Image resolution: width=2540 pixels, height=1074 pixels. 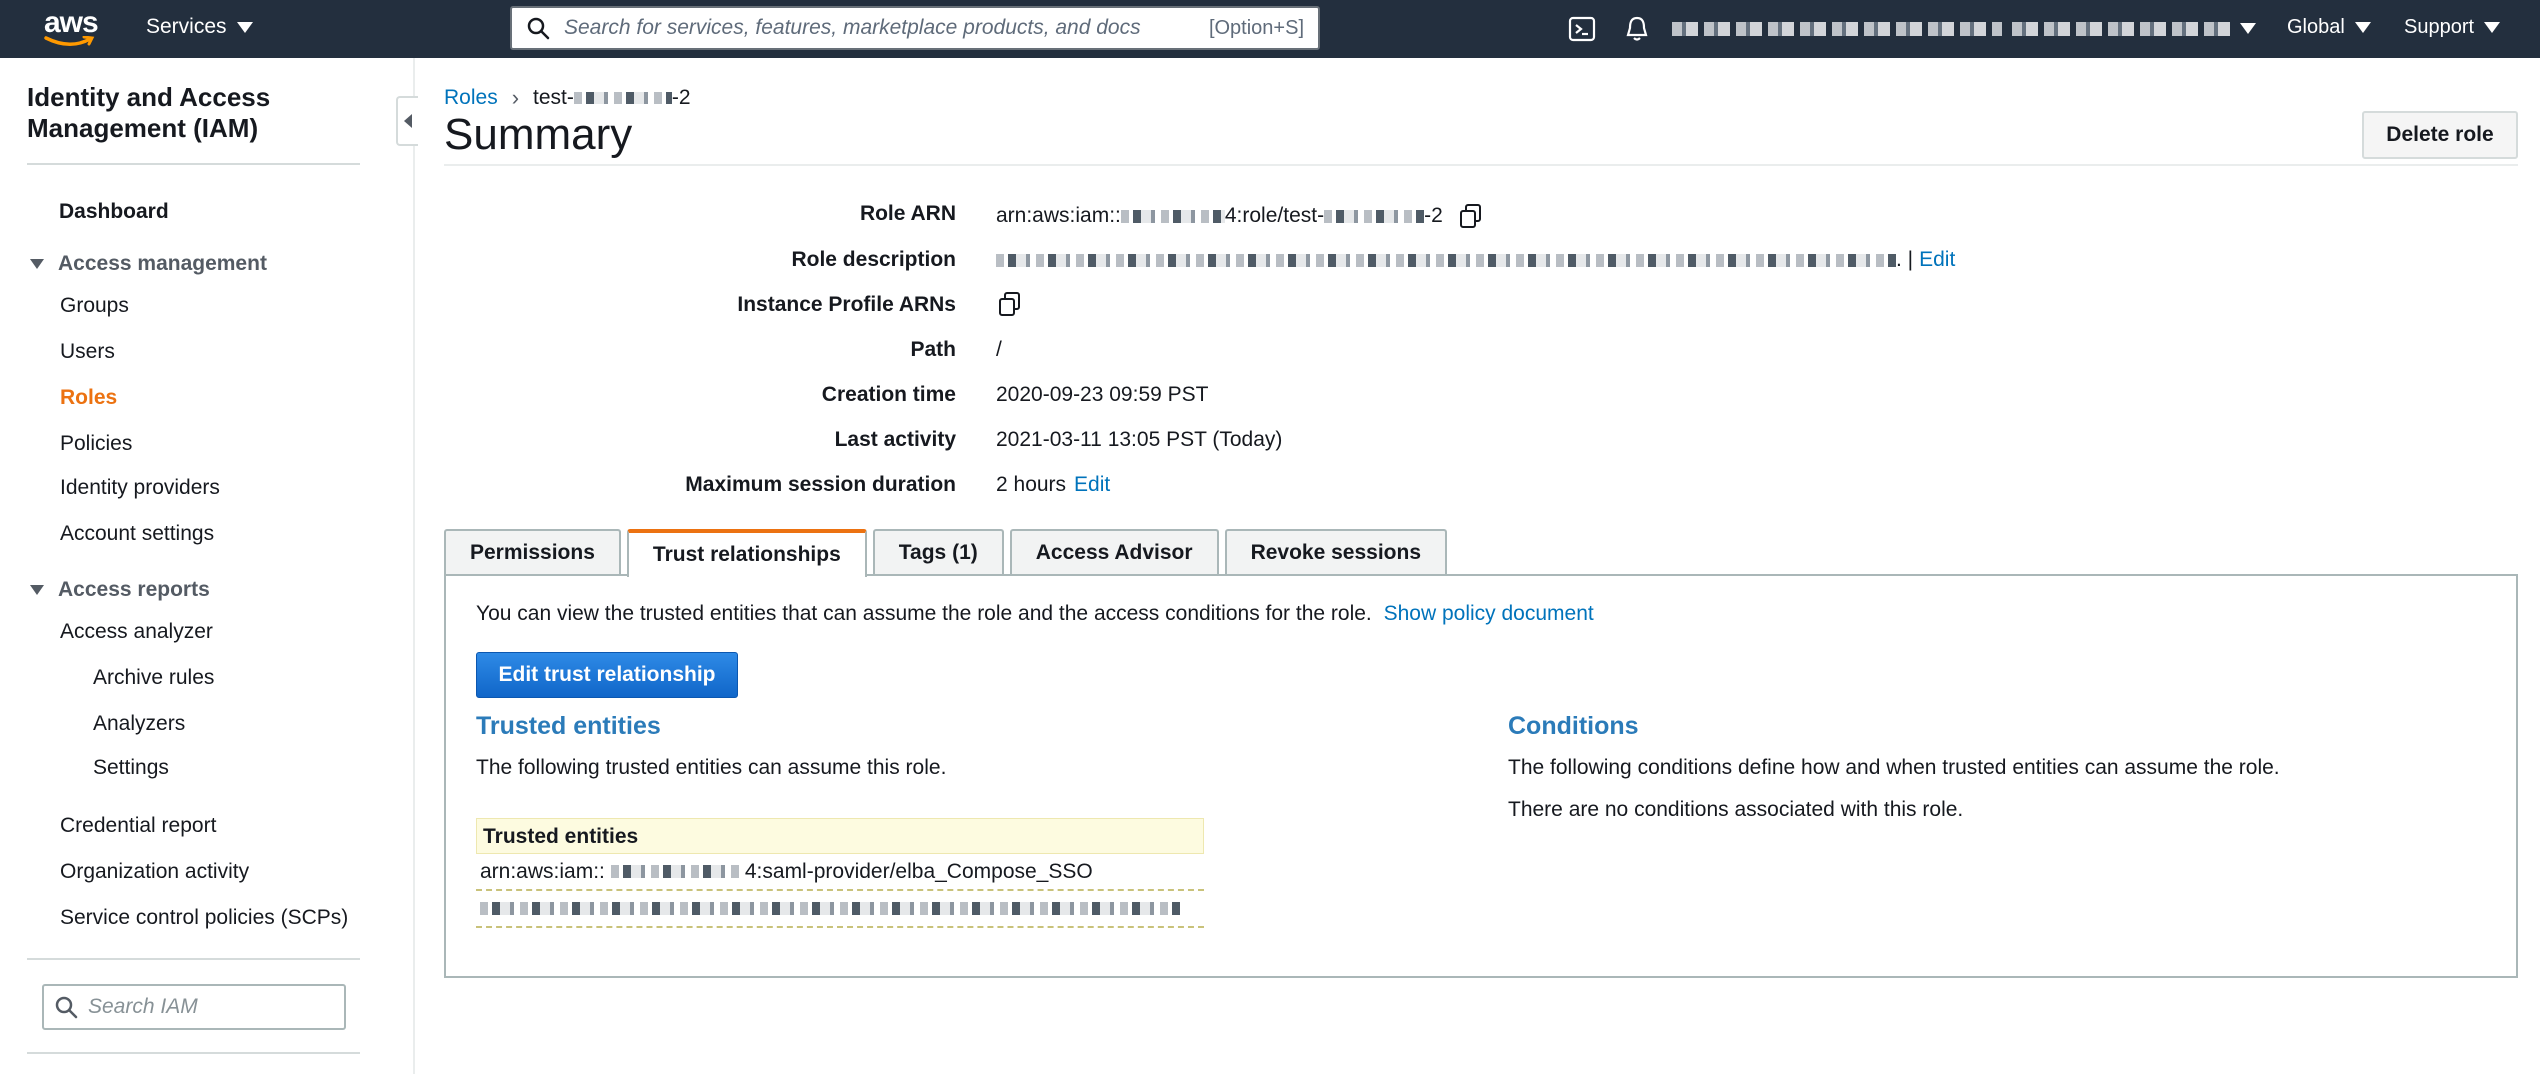 I want to click on sidebar-item-identity-providers: Identity providers, so click(x=140, y=488).